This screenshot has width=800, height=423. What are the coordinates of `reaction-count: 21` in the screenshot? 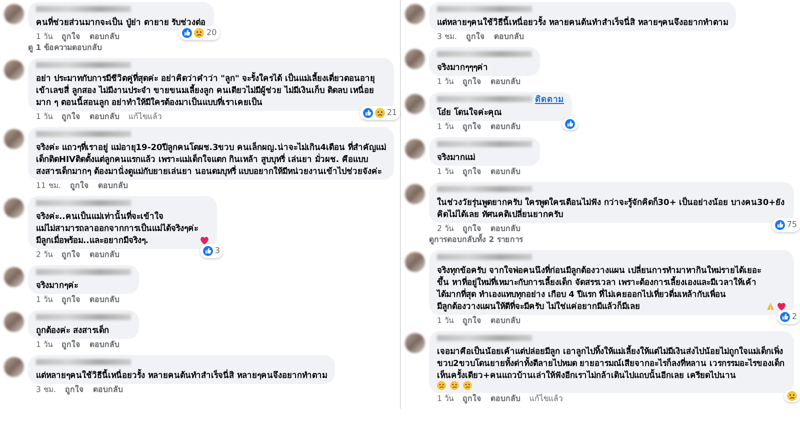 It's located at (391, 113).